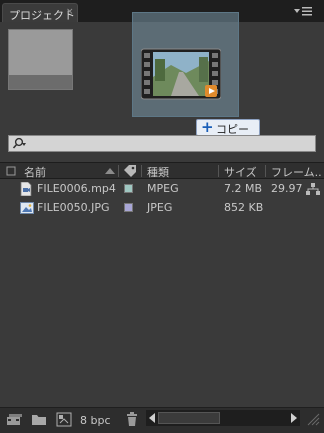  What do you see at coordinates (39, 419) in the screenshot?
I see `new-folder-icon` at bounding box center [39, 419].